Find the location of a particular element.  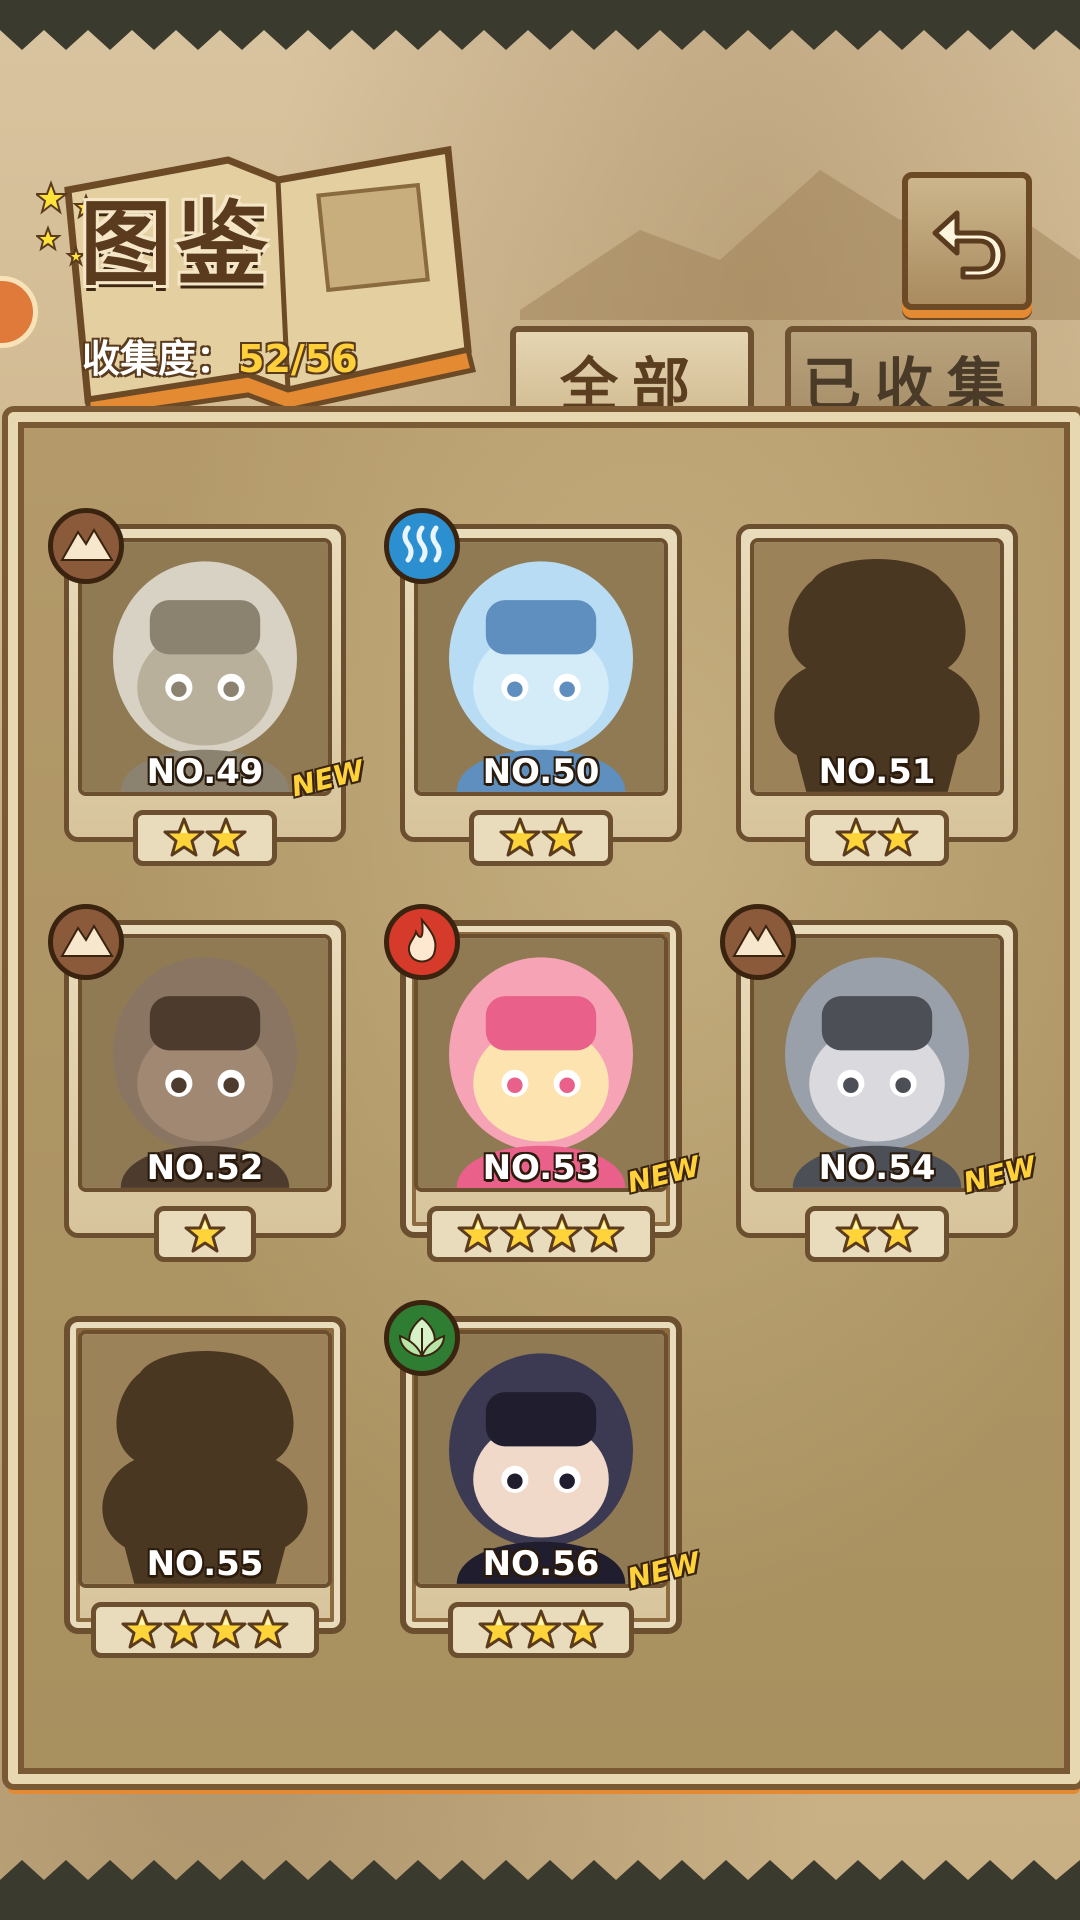

monster-card: NO.52 is located at coordinates (197, 1083).